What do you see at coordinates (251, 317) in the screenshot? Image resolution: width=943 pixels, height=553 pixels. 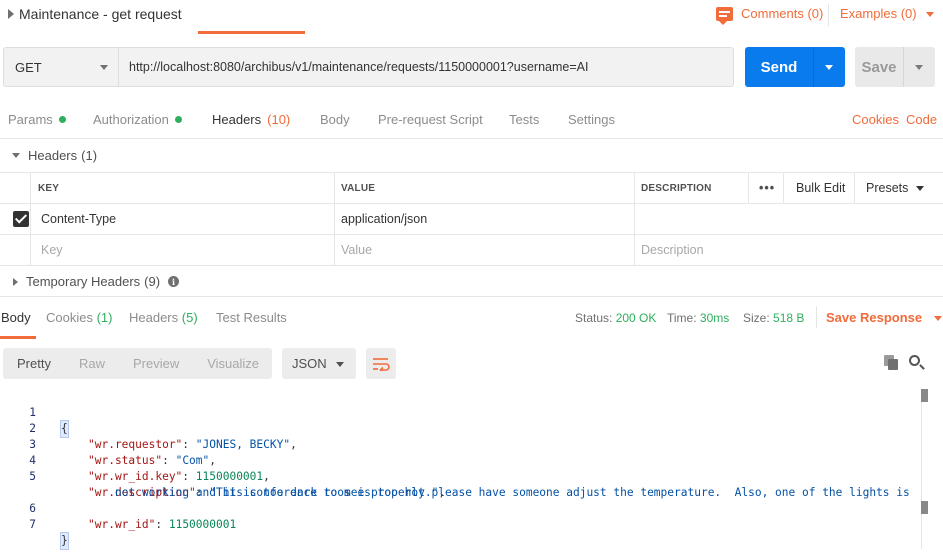 I see `tab-test-results: Test Results` at bounding box center [251, 317].